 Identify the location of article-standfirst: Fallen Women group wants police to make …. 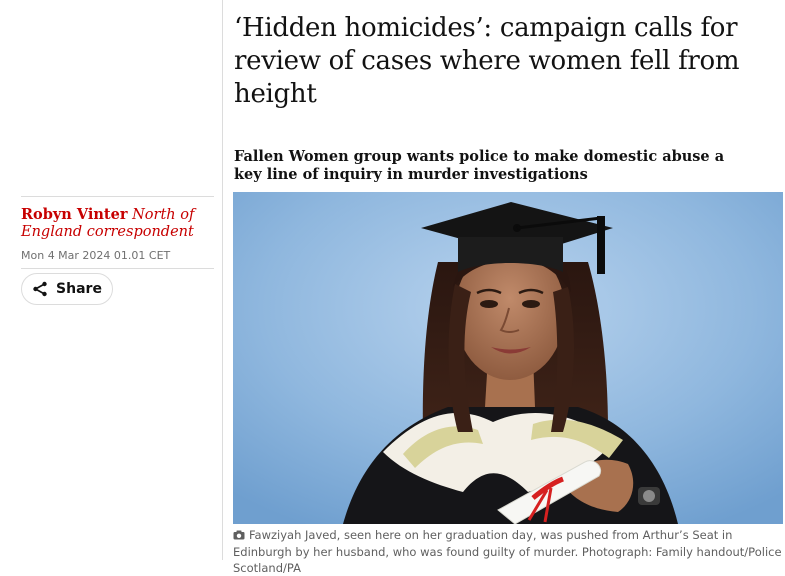
(479, 165).